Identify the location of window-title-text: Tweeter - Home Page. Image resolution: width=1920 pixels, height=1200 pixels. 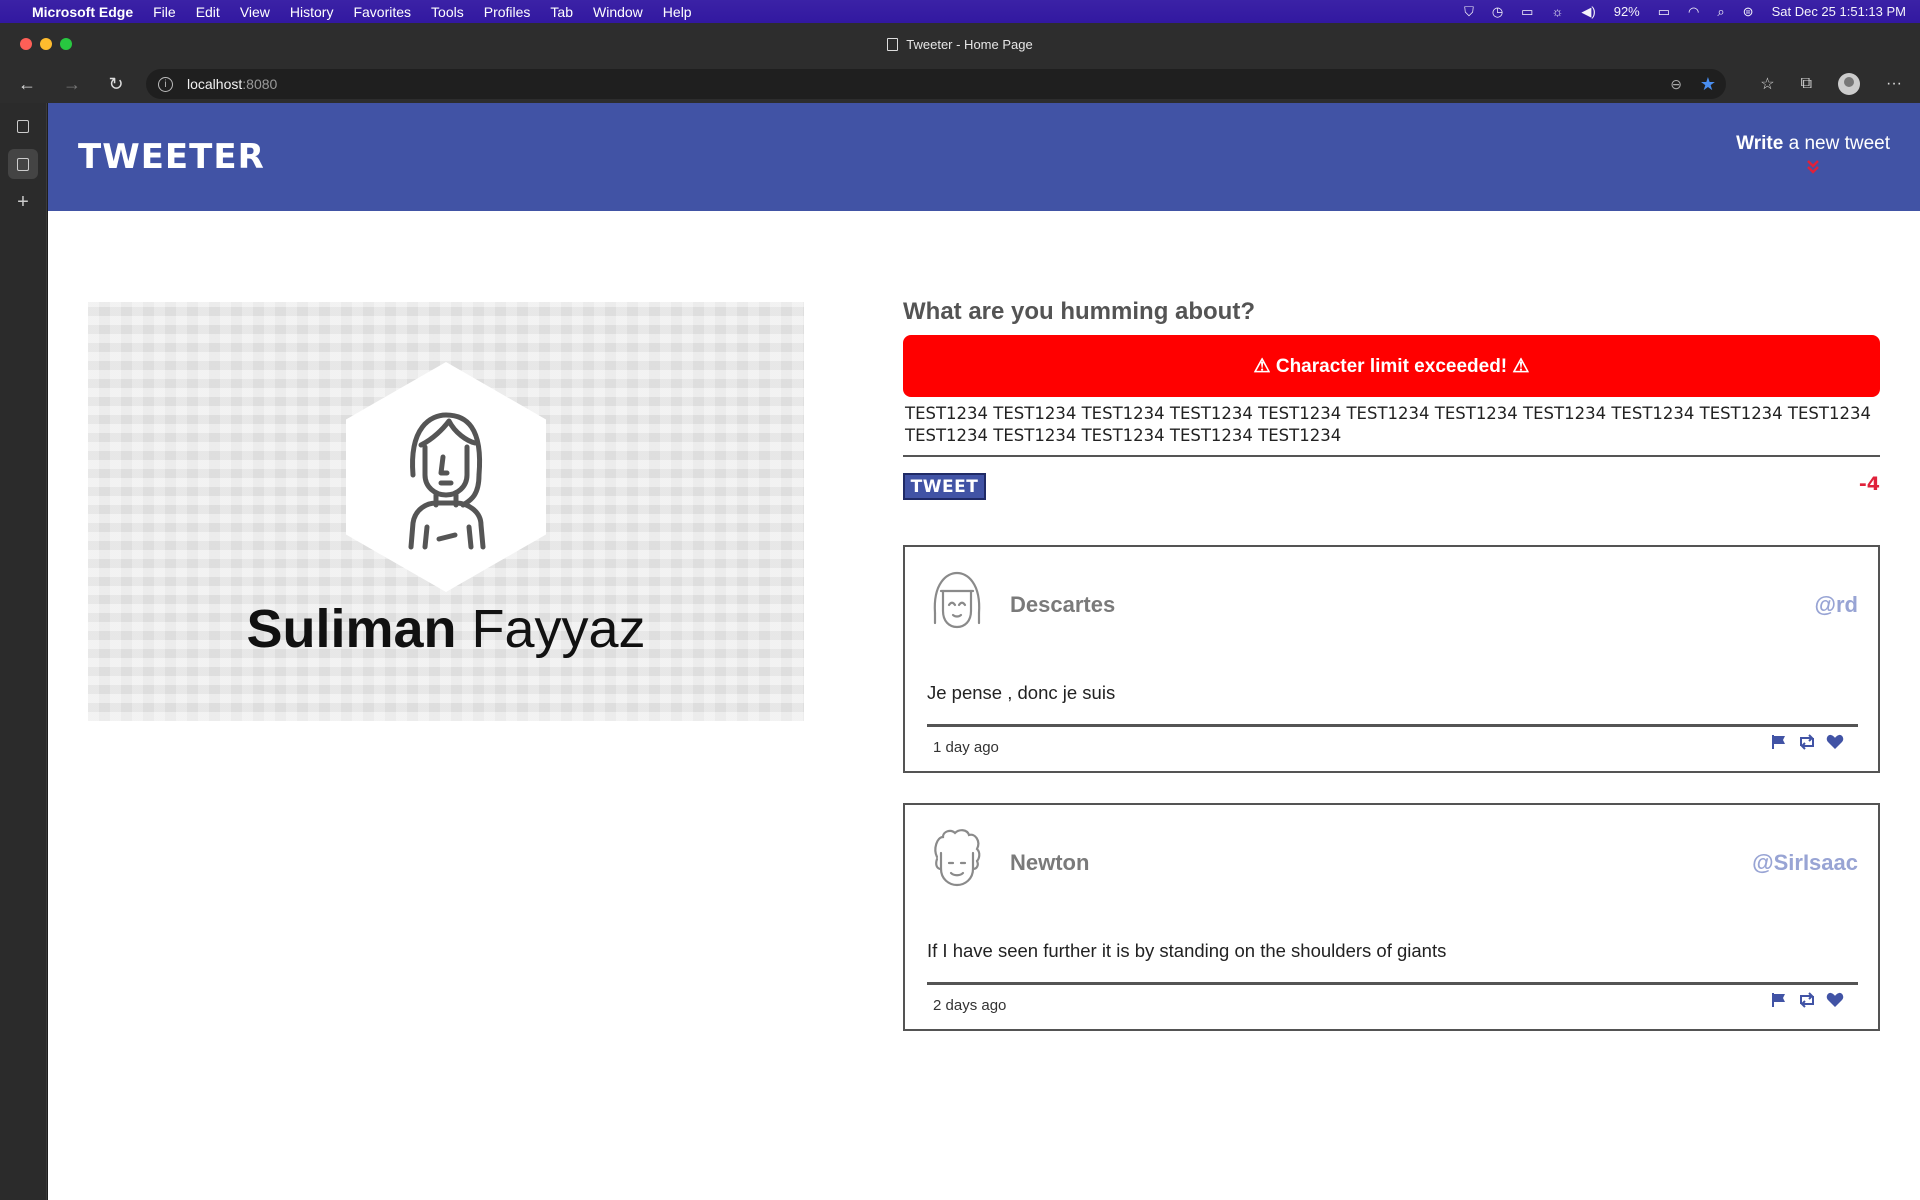
(969, 44).